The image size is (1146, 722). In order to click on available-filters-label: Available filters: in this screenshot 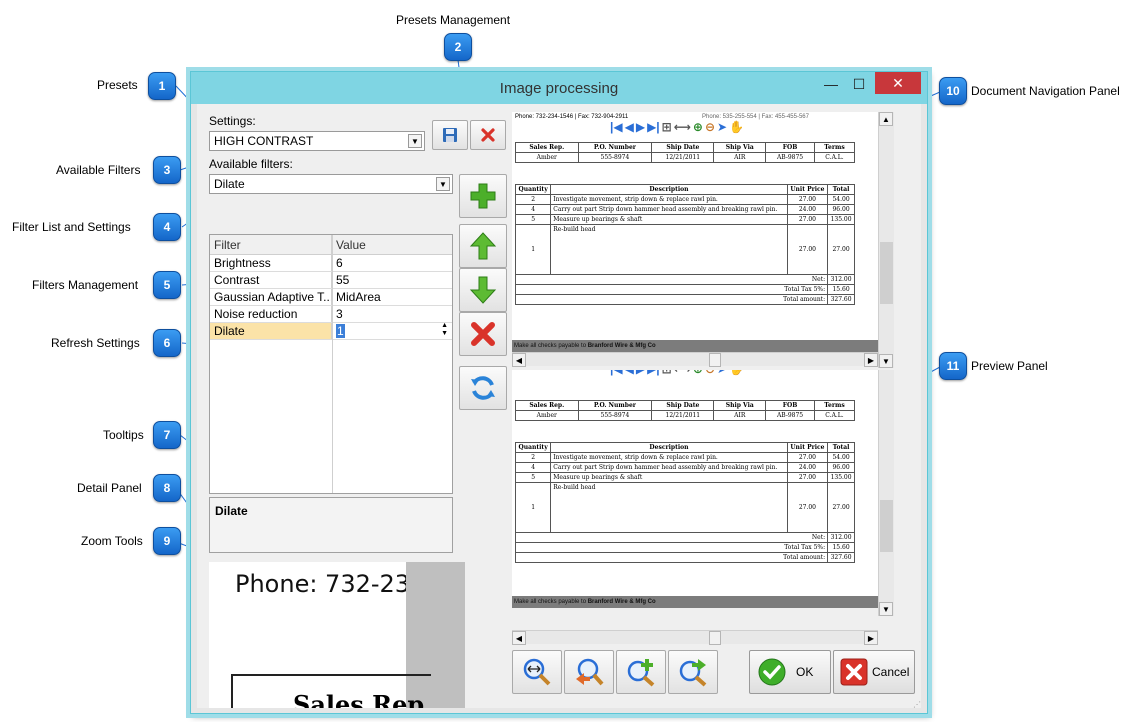, I will do `click(251, 164)`.